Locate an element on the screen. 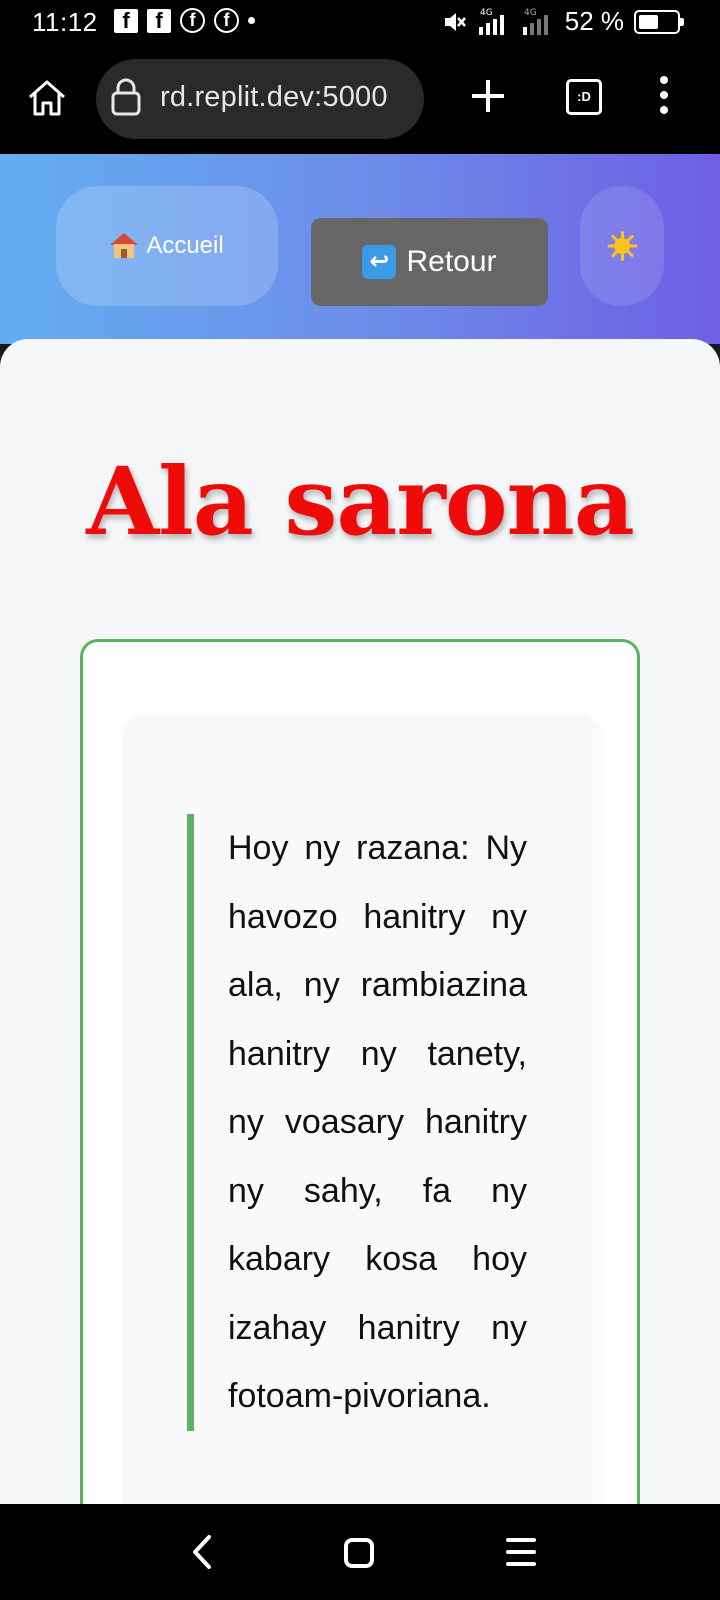 This screenshot has height=1600, width=720. theme-toggle-button is located at coordinates (622, 246).